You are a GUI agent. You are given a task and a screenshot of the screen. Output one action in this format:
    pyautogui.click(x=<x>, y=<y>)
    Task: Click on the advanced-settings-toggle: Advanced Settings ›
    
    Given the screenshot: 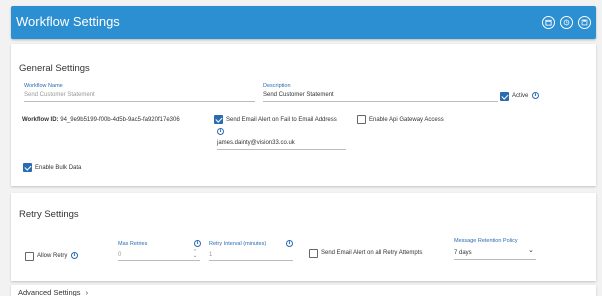 What is the action you would take?
    pyautogui.click(x=53, y=292)
    